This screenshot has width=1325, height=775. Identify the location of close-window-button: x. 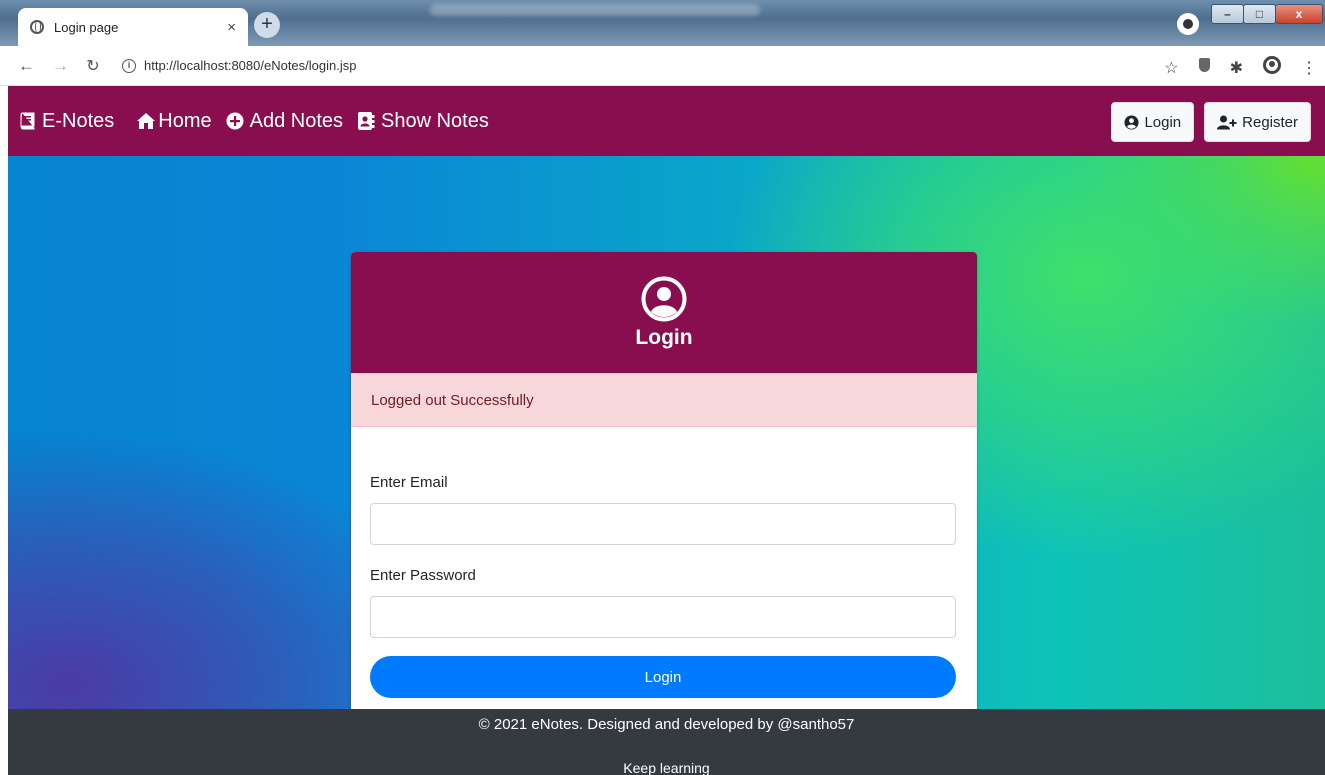
(1299, 14).